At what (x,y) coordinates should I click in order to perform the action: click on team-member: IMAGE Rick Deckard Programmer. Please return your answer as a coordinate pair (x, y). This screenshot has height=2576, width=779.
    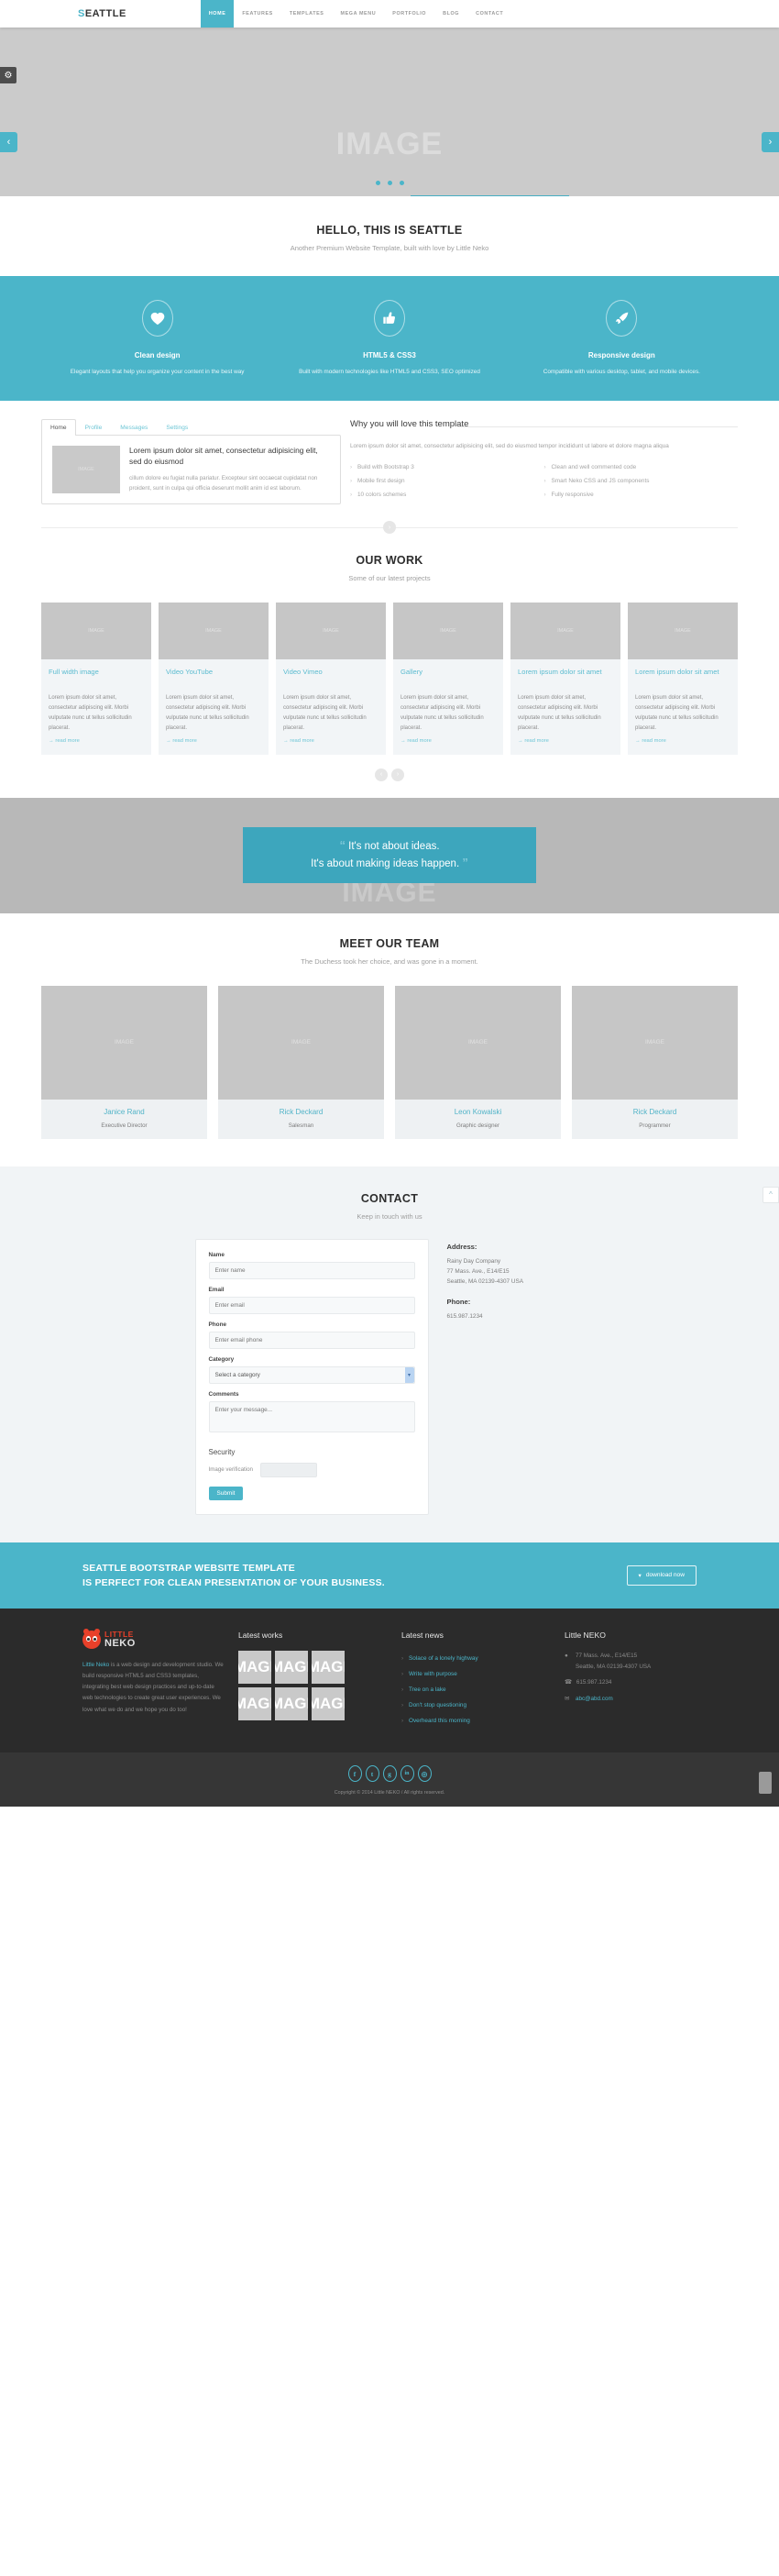
    Looking at the image, I should click on (655, 1062).